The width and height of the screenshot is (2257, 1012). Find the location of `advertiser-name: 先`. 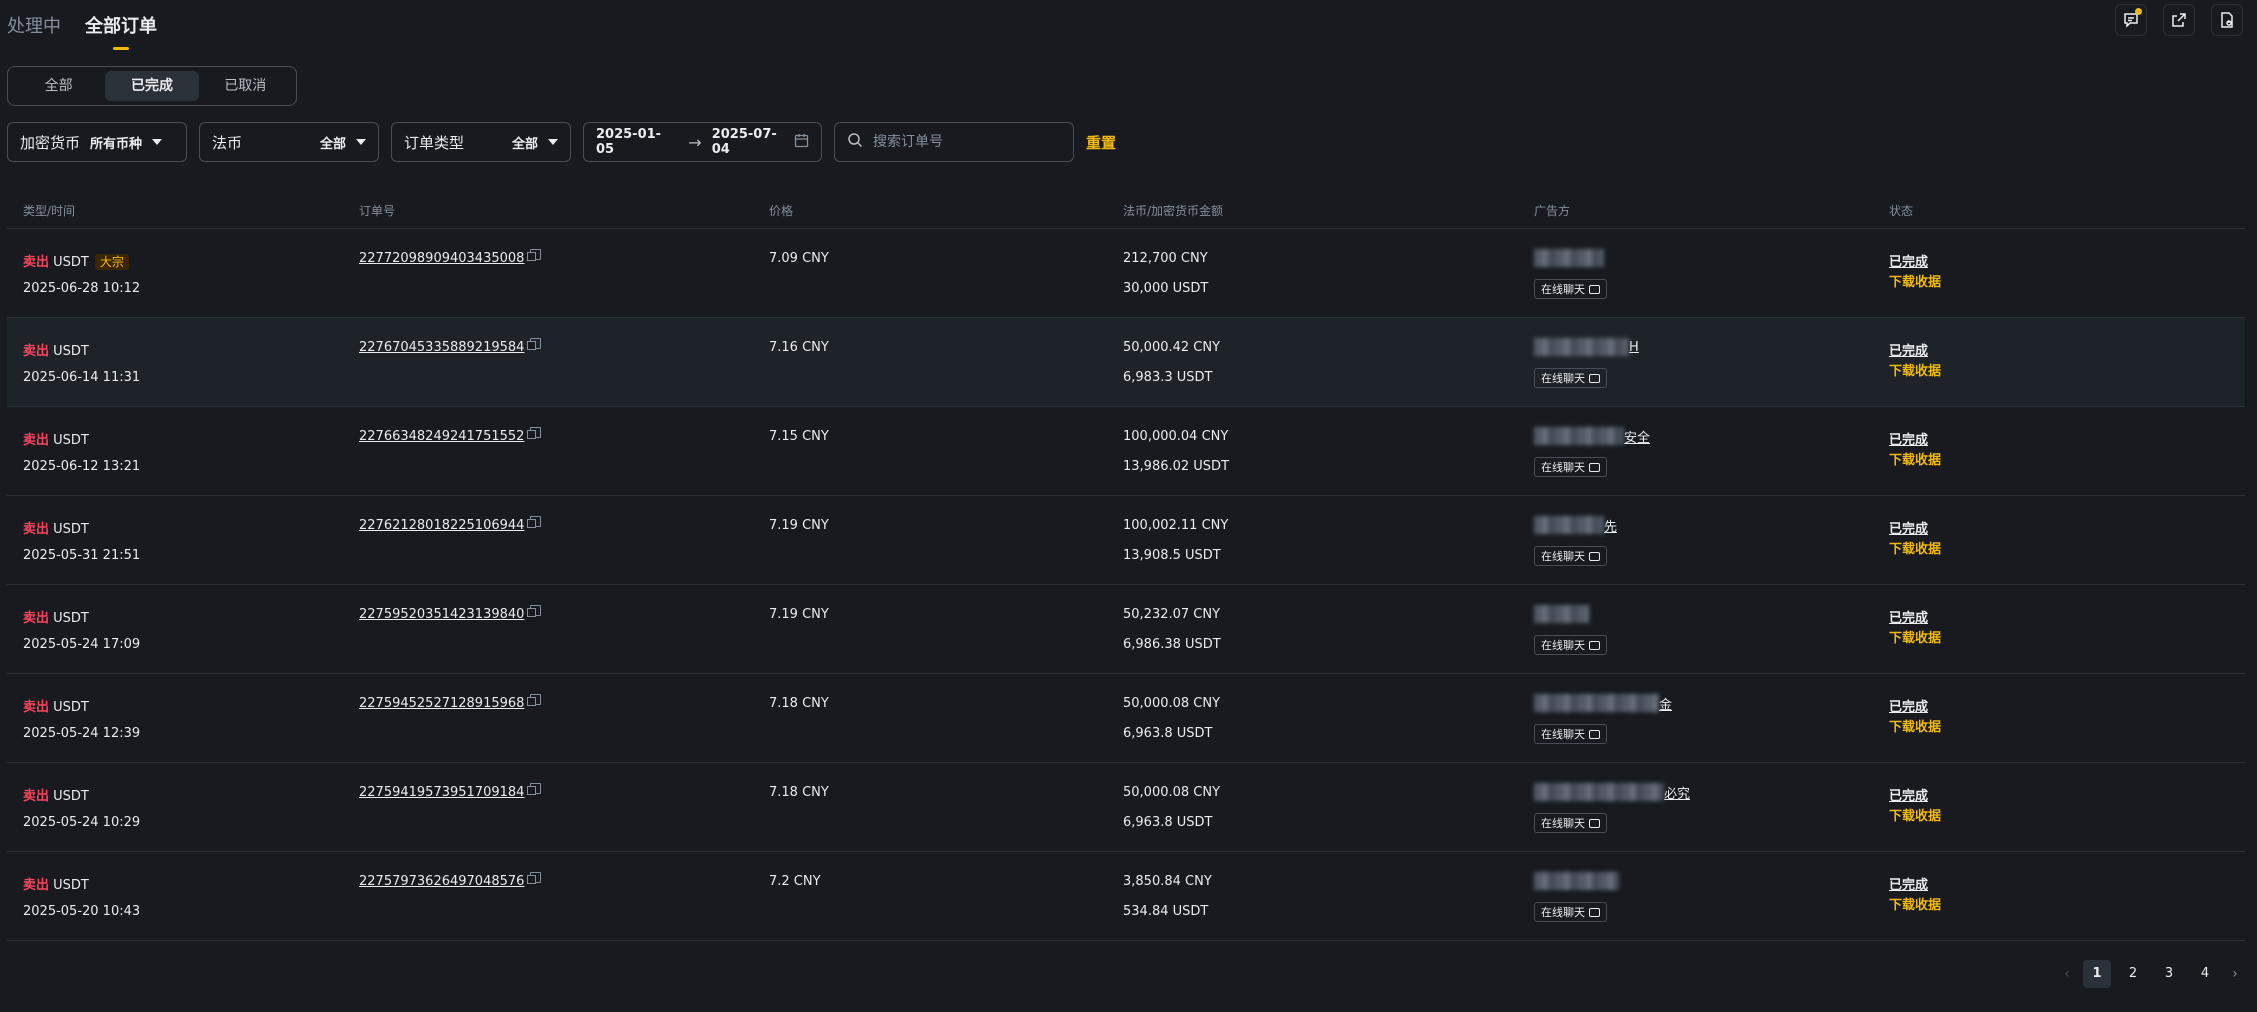

advertiser-name: 先 is located at coordinates (1575, 525).